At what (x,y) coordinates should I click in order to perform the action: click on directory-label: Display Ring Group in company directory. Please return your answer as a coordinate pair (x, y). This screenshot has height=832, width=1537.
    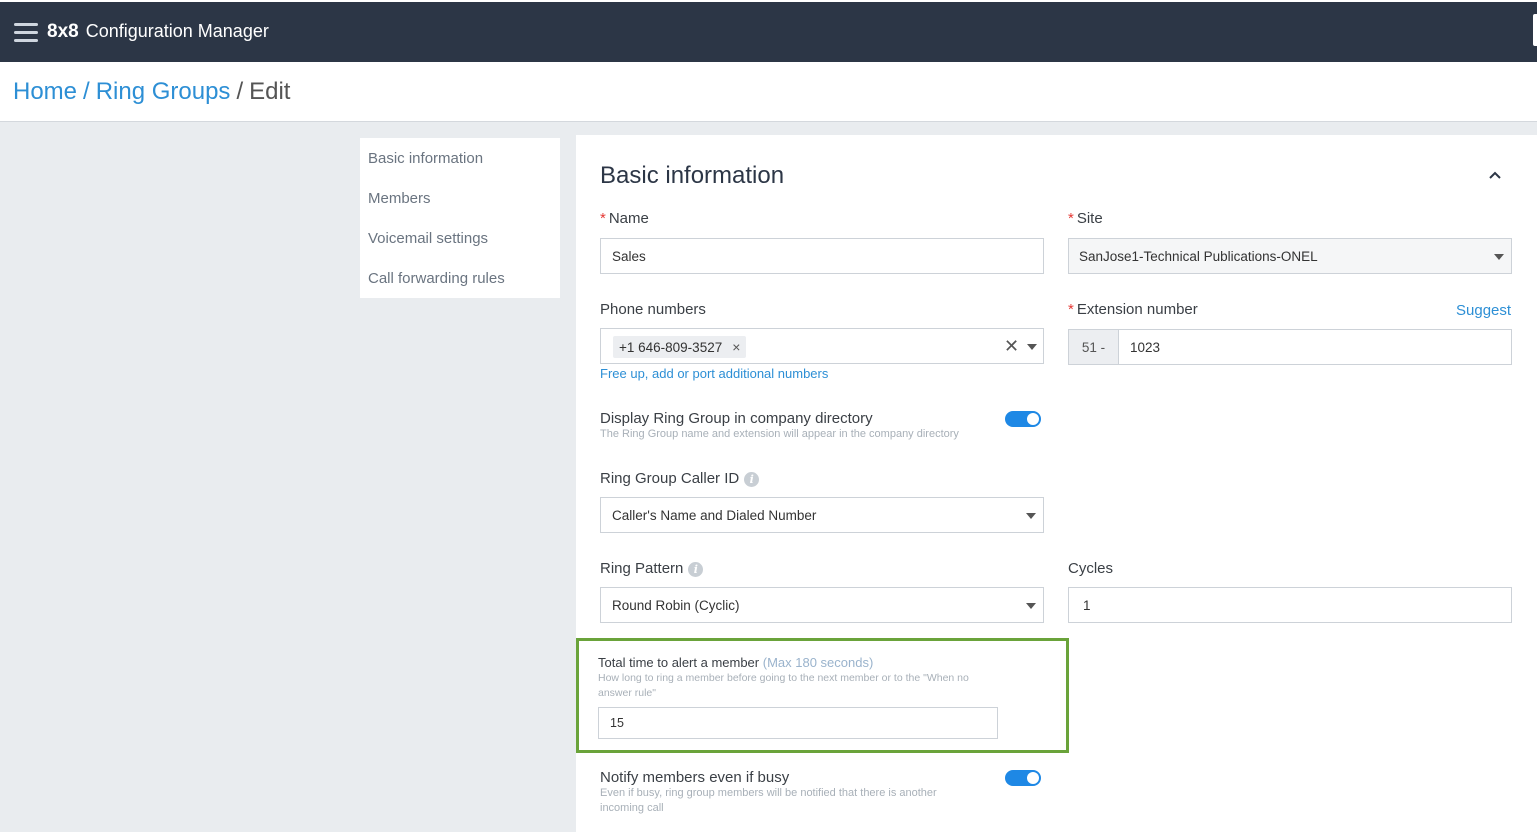
    Looking at the image, I should click on (736, 418).